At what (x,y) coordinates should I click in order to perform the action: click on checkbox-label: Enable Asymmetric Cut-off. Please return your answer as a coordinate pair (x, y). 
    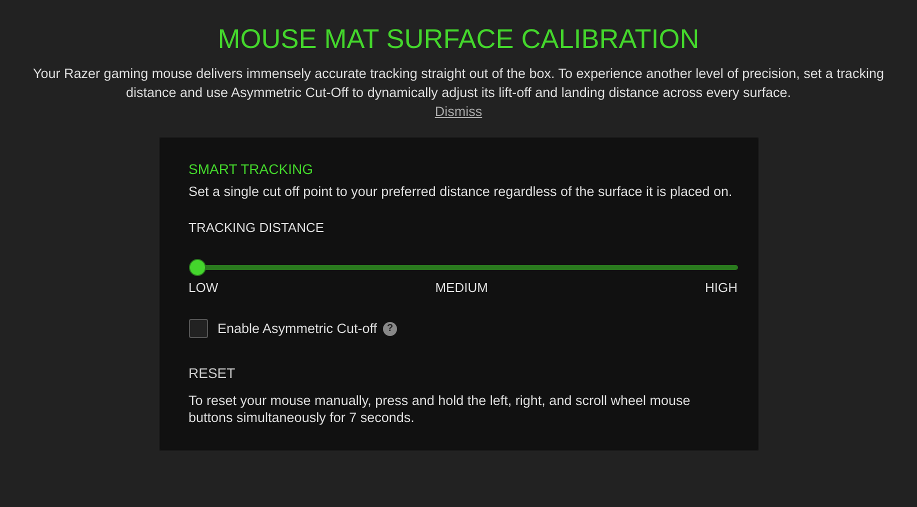
    Looking at the image, I should click on (298, 328).